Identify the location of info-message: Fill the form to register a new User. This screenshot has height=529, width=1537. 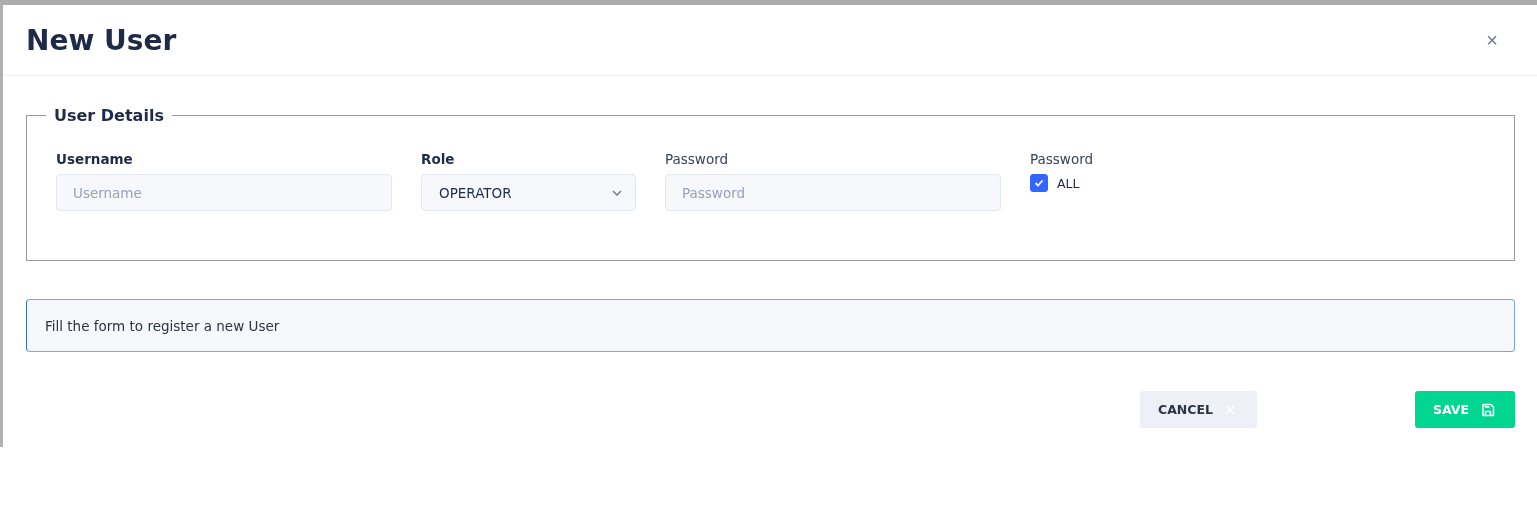
(770, 325).